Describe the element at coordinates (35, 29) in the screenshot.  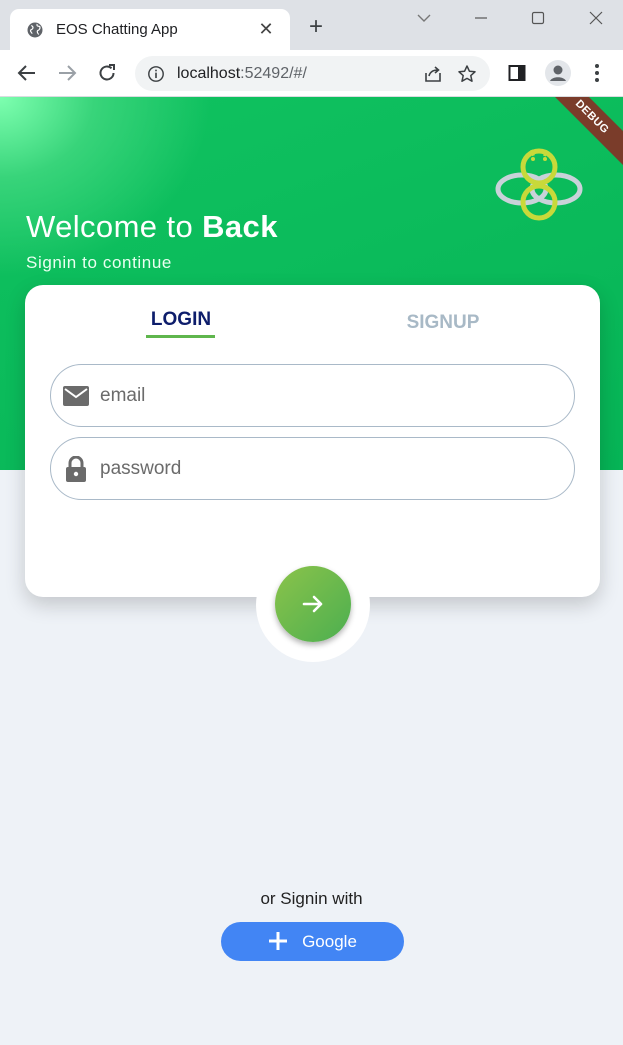
I see `globe-icon` at that location.